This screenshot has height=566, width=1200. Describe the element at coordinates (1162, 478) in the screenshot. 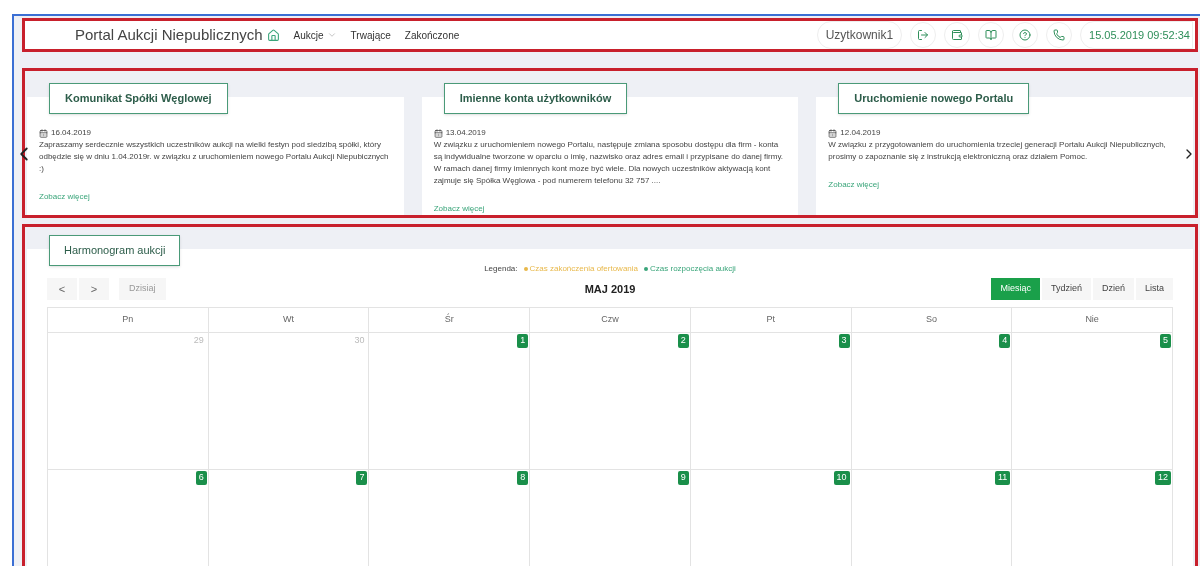

I see `day-number: 12` at that location.